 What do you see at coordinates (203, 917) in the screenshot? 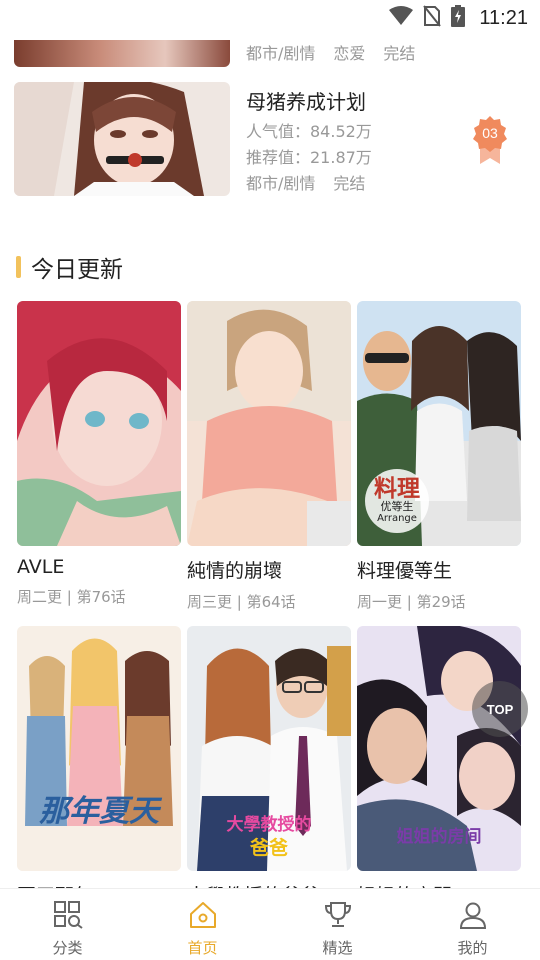
I see `home-icon` at bounding box center [203, 917].